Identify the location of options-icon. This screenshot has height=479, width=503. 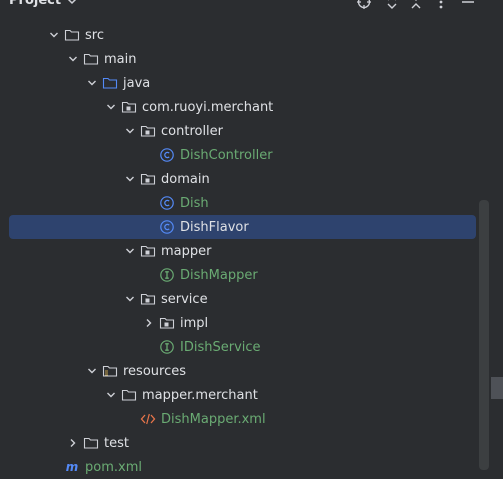
(441, 6).